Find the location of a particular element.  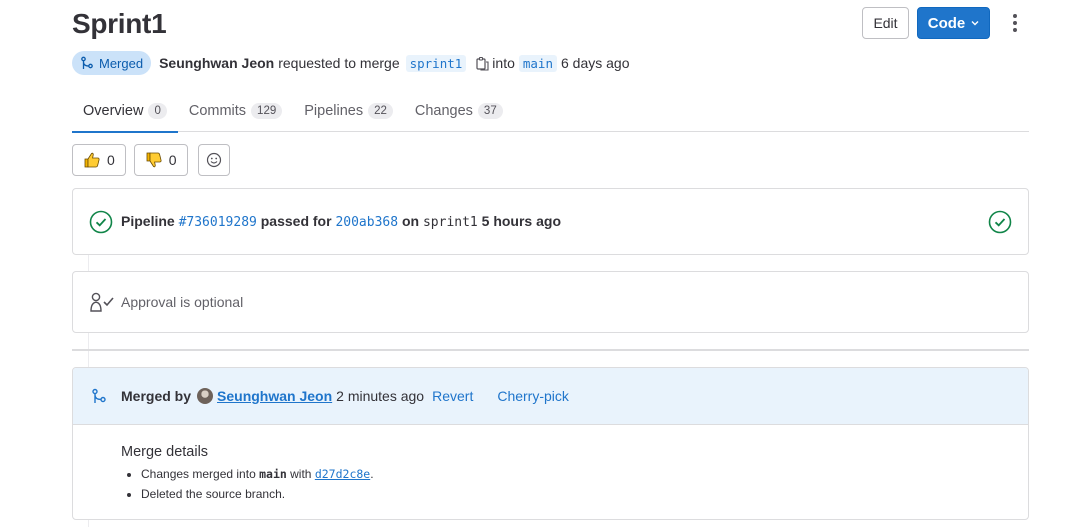

approval-user-check-icon is located at coordinates (102, 302).